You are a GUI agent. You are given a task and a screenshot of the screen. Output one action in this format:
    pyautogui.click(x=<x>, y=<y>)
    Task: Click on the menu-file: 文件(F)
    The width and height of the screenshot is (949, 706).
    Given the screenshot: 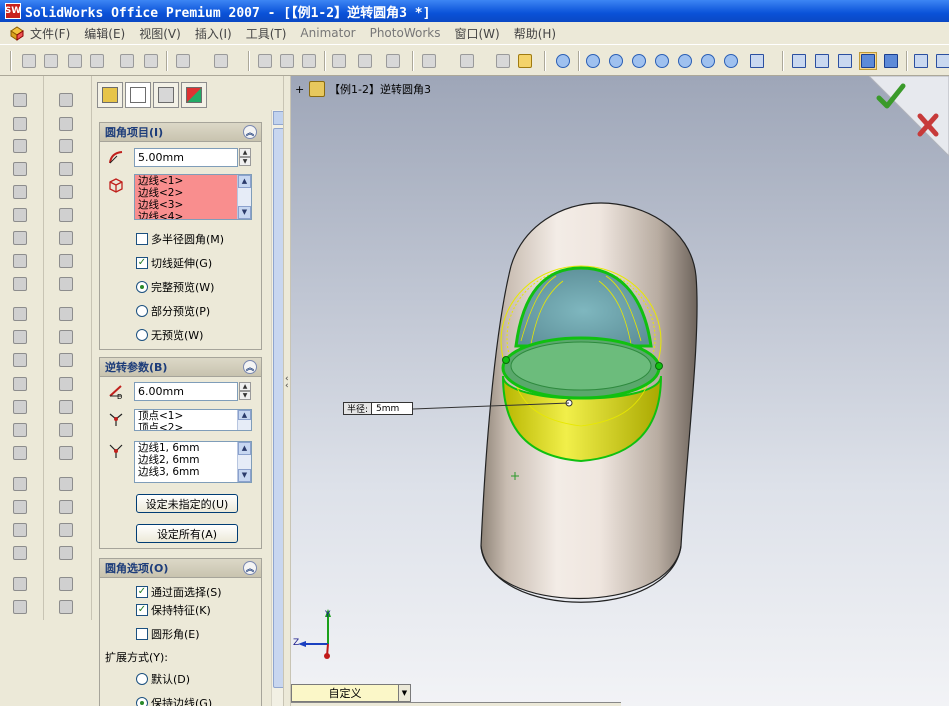 What is the action you would take?
    pyautogui.click(x=50, y=33)
    